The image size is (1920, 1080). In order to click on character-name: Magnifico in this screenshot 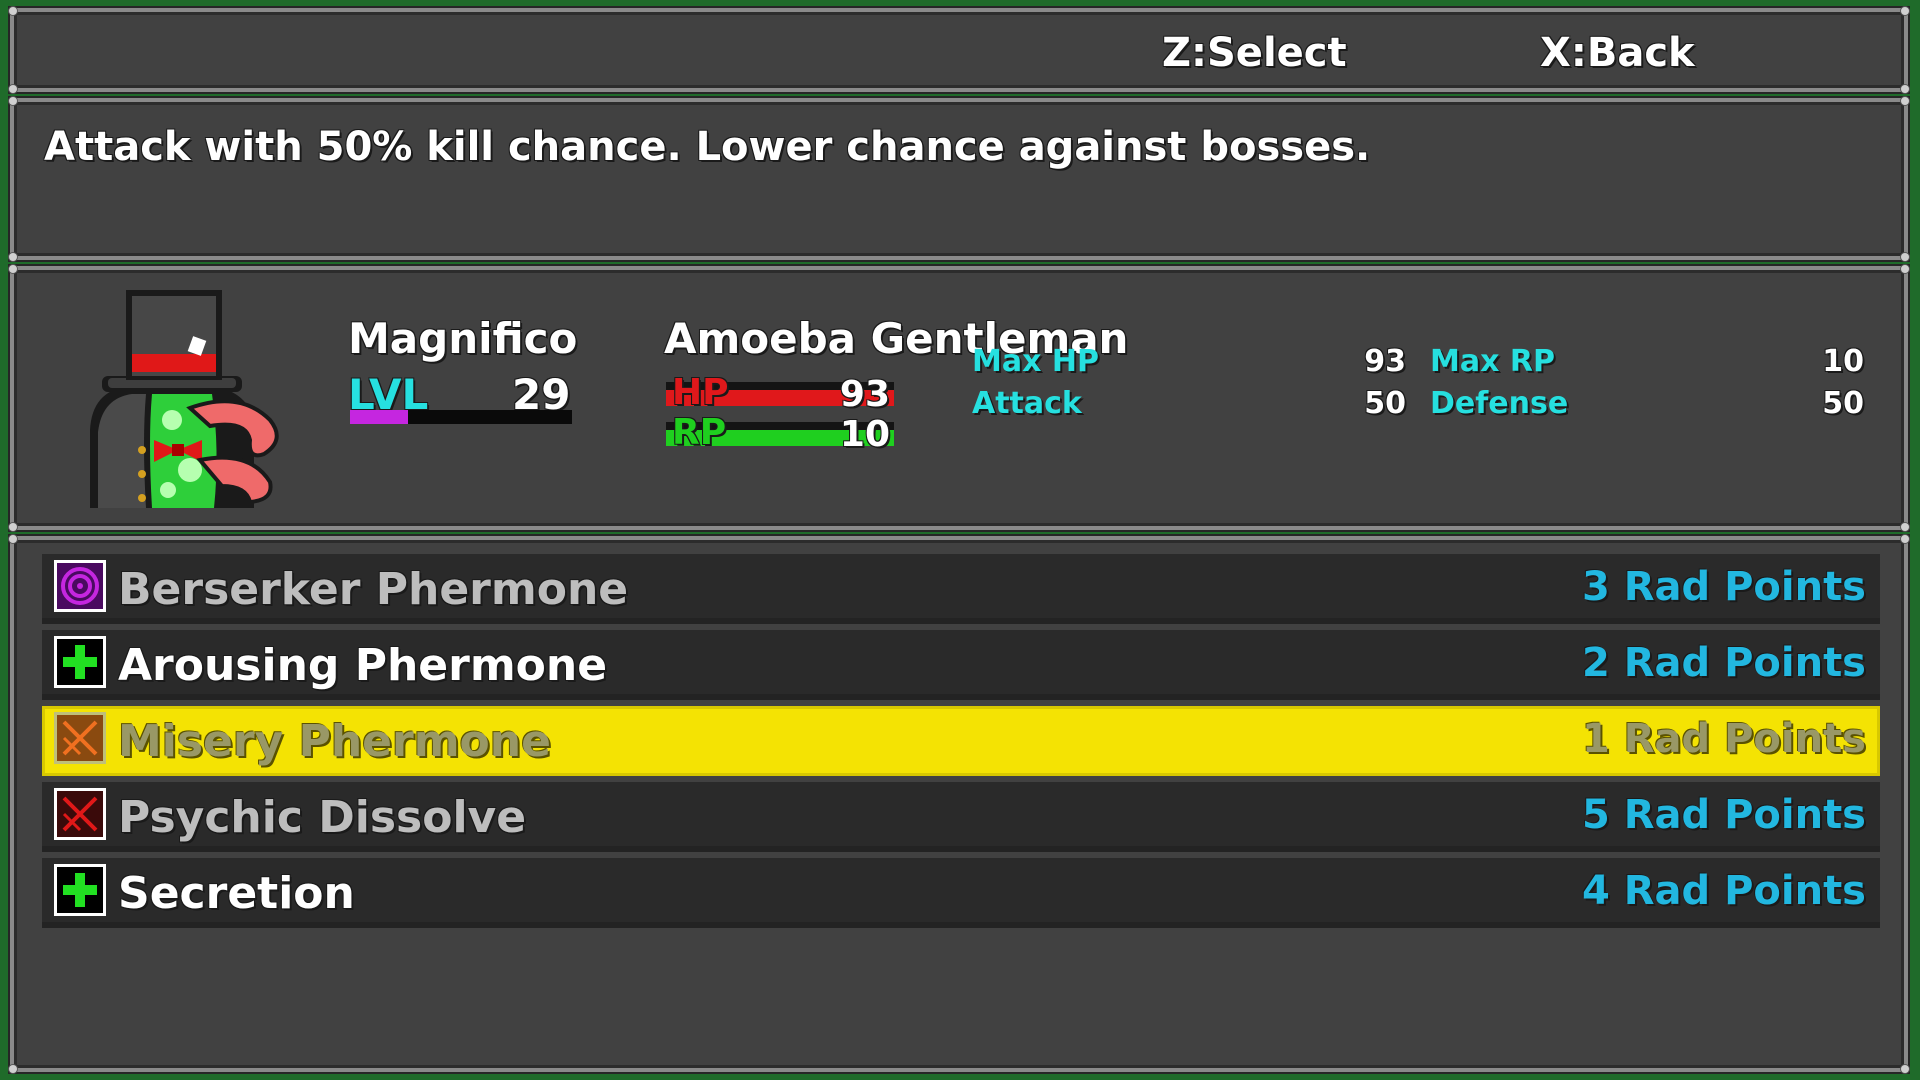, I will do `click(463, 338)`.